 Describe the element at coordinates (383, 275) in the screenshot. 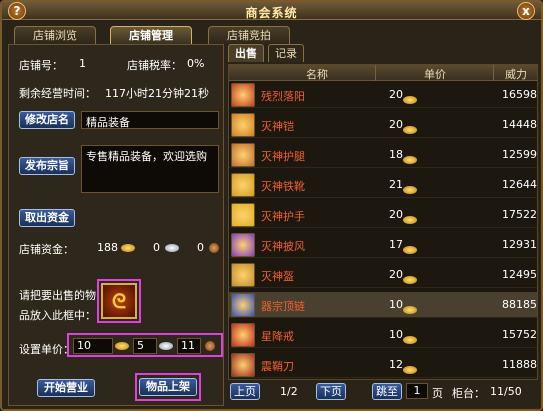

I see `table-row: 灭神盔 20 12495` at that location.